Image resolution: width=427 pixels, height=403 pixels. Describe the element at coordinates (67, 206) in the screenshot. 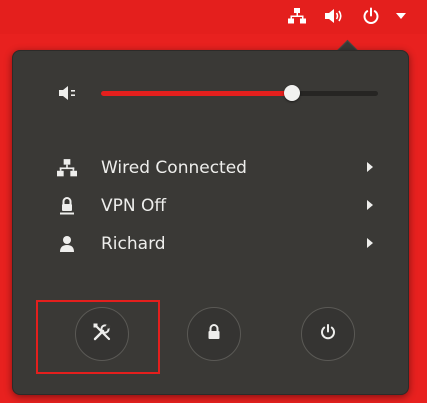

I see `vpn-lock-icon` at that location.